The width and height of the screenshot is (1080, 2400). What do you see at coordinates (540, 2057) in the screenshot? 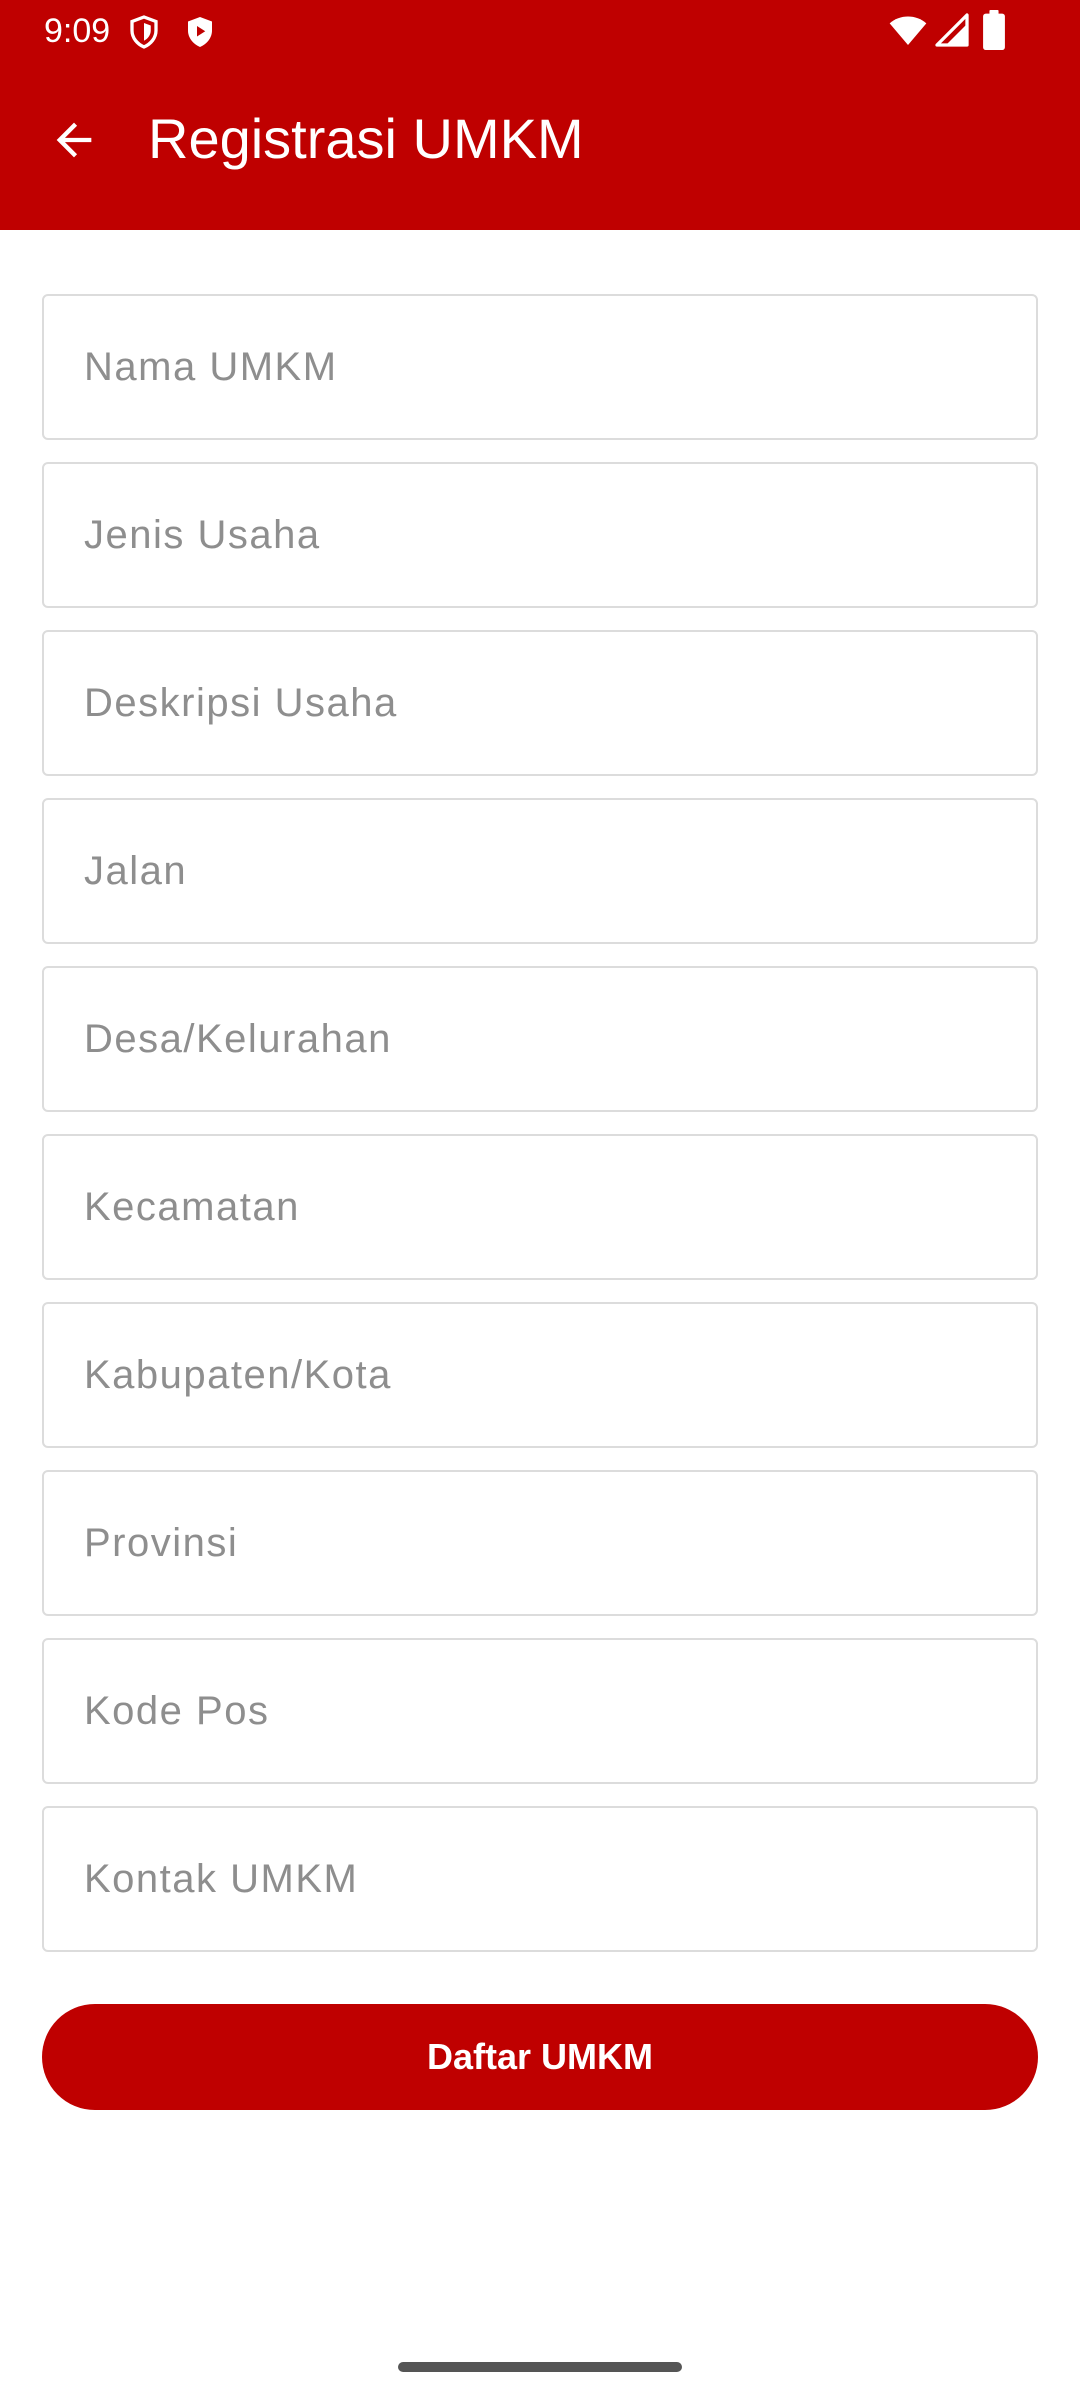
I see `daftar-umkm-button: Daftar UMKM` at bounding box center [540, 2057].